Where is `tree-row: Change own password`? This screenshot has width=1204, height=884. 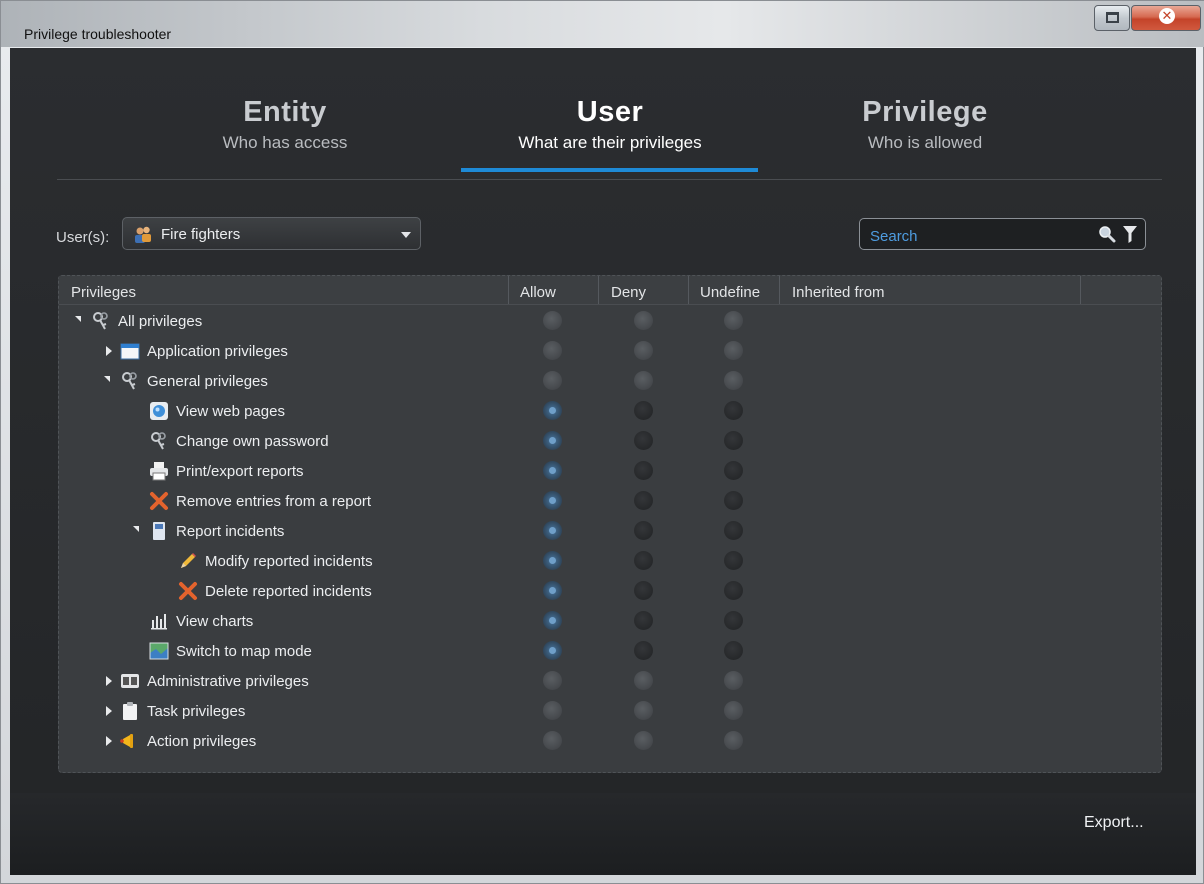 tree-row: Change own password is located at coordinates (610, 441).